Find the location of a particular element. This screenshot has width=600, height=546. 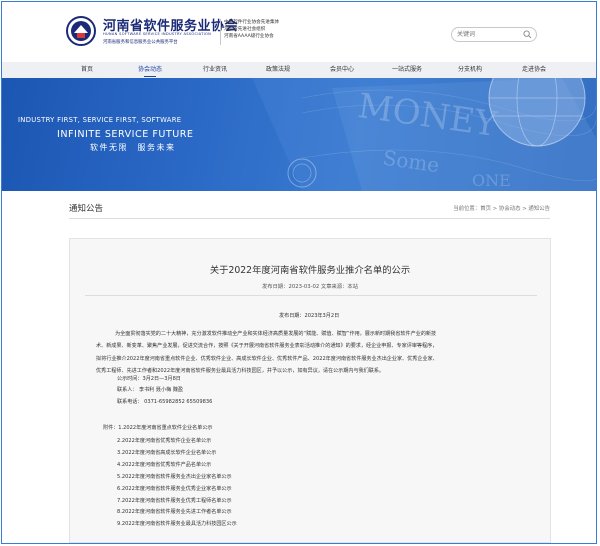

nav-item-industry-news: 行业资讯 is located at coordinates (215, 70).